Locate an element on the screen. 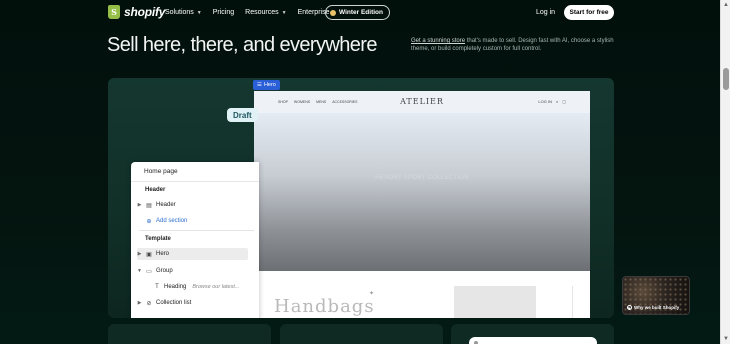  logo-wordmark: shopify is located at coordinates (145, 12).